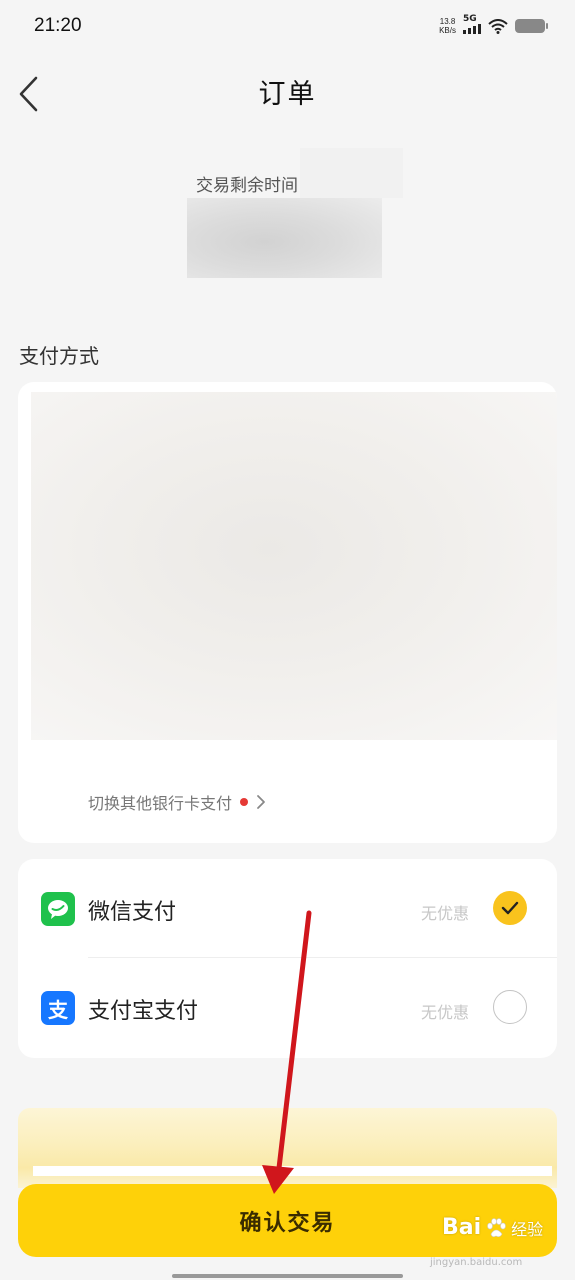 The width and height of the screenshot is (575, 1280). Describe the element at coordinates (160, 803) in the screenshot. I see `switch-bank-card-label: 切换其他银行卡支付` at that location.